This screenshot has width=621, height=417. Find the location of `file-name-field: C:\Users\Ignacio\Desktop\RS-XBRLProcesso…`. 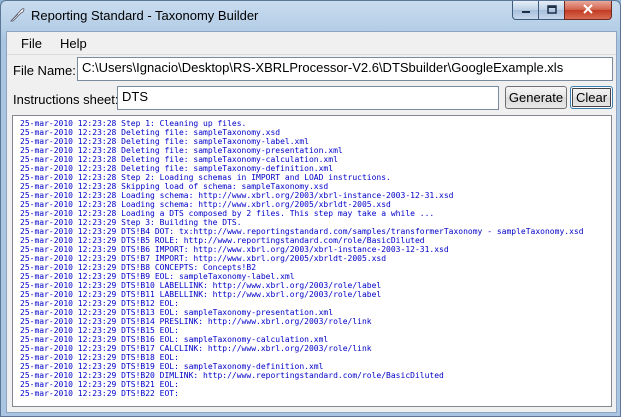

file-name-field: C:\Users\Ignacio\Desktop\RS-XBRLProcesso… is located at coordinates (345, 69).